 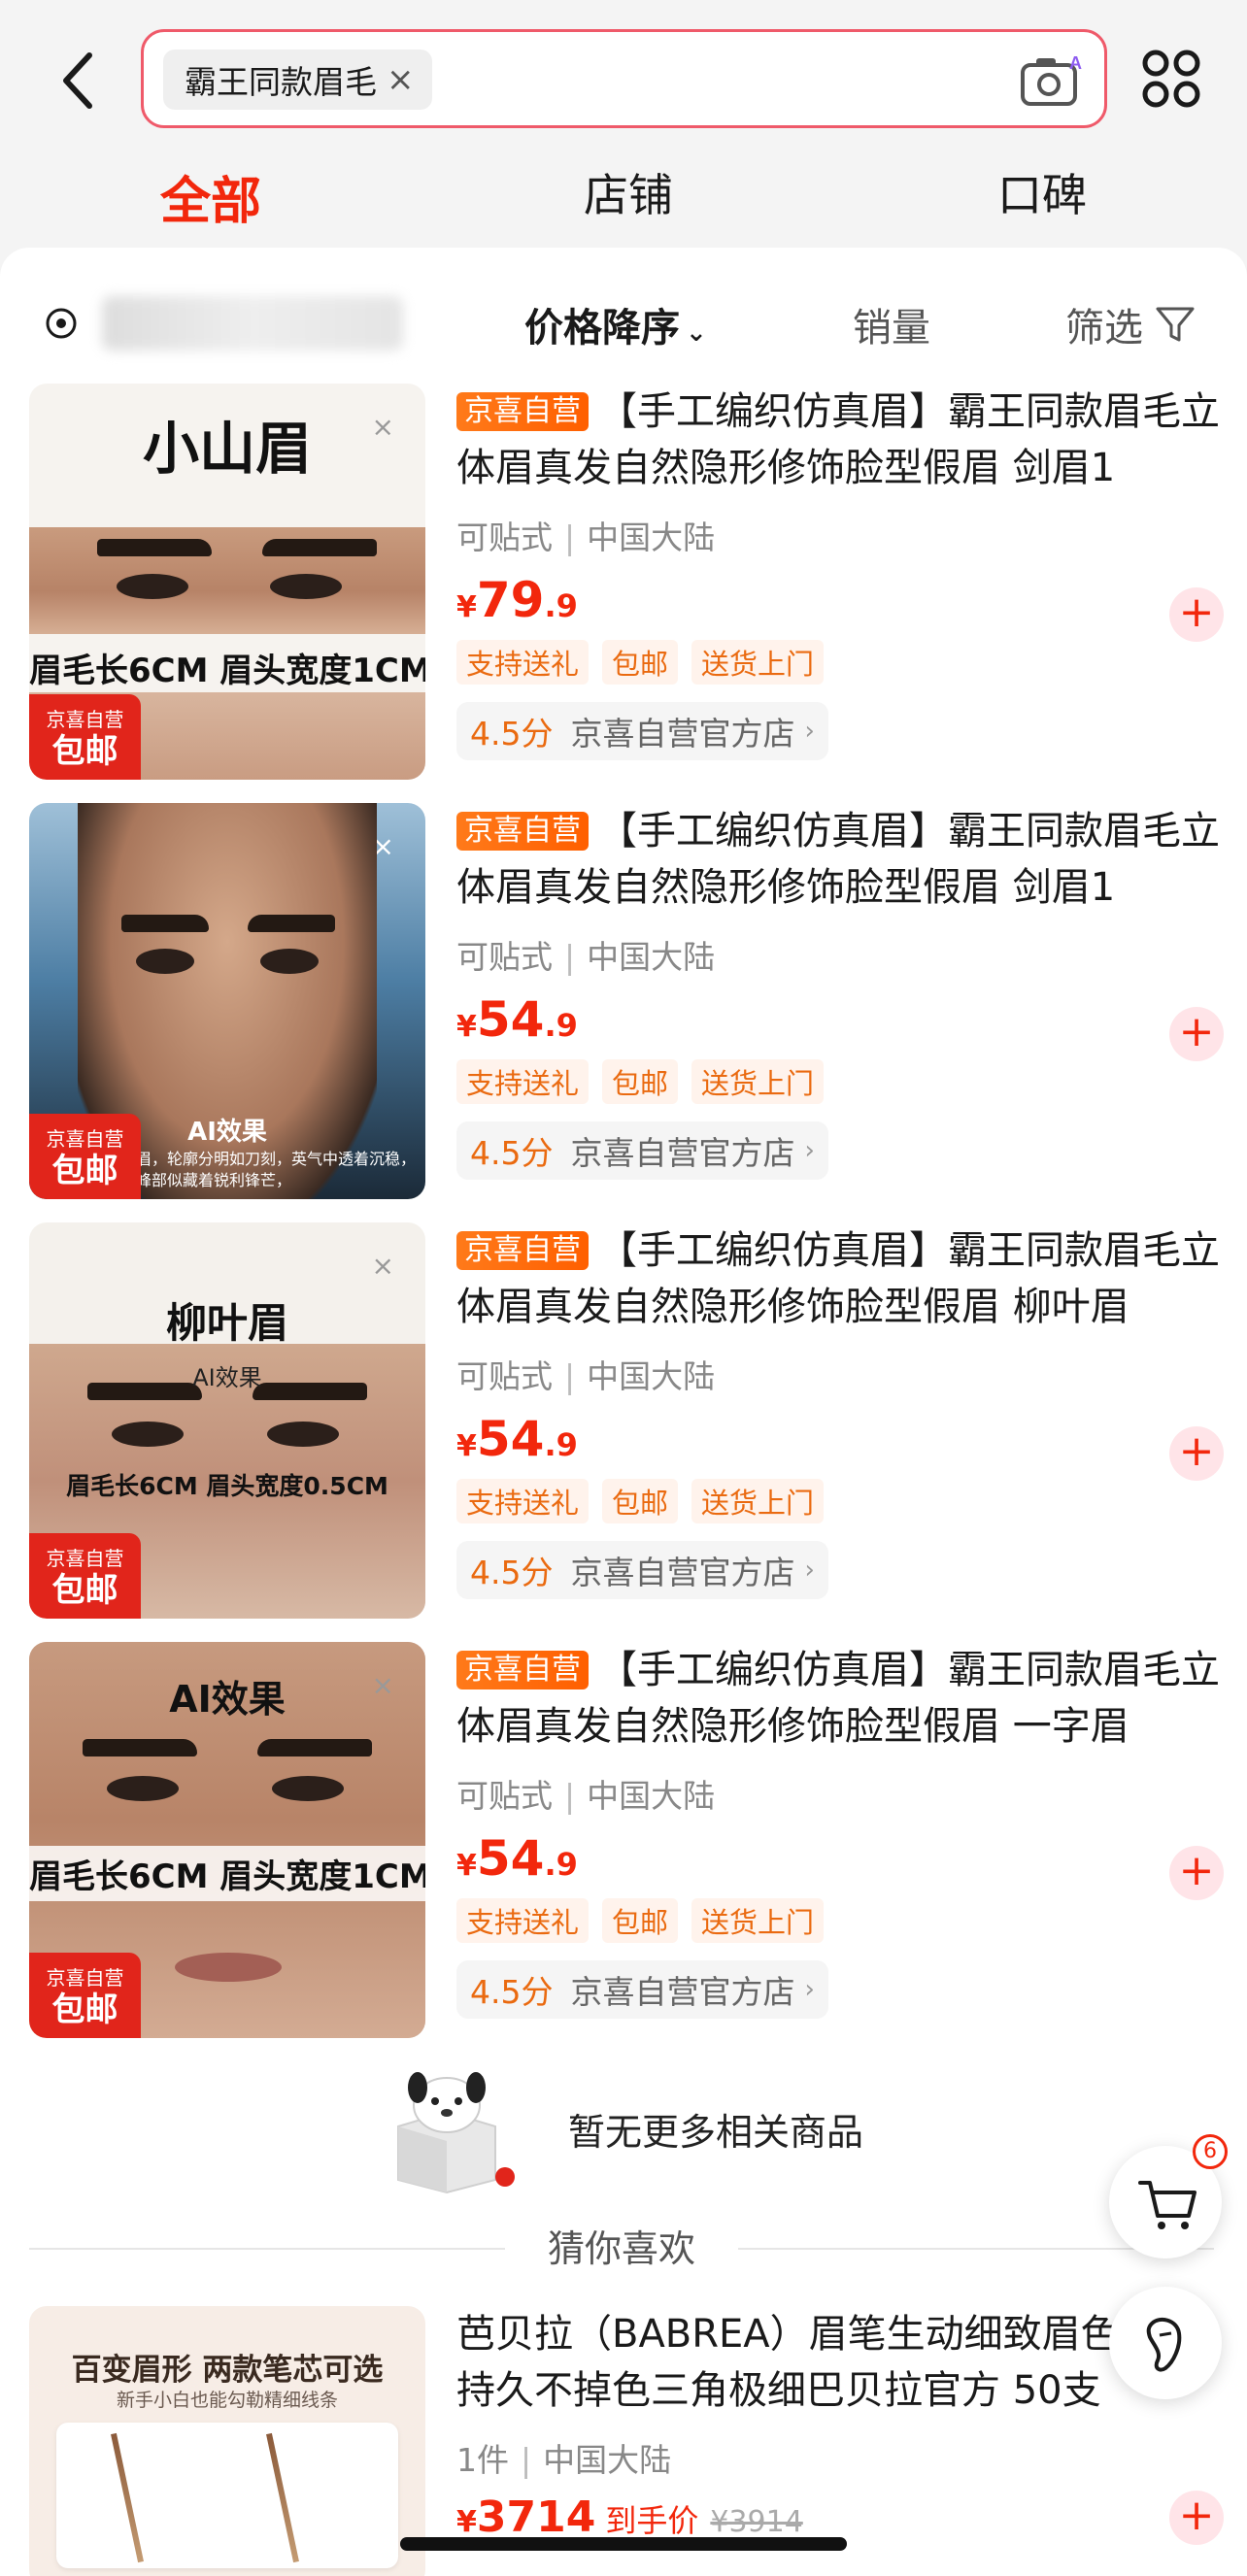 I want to click on no-more-text: 暂无更多相关商品, so click(x=716, y=2133).